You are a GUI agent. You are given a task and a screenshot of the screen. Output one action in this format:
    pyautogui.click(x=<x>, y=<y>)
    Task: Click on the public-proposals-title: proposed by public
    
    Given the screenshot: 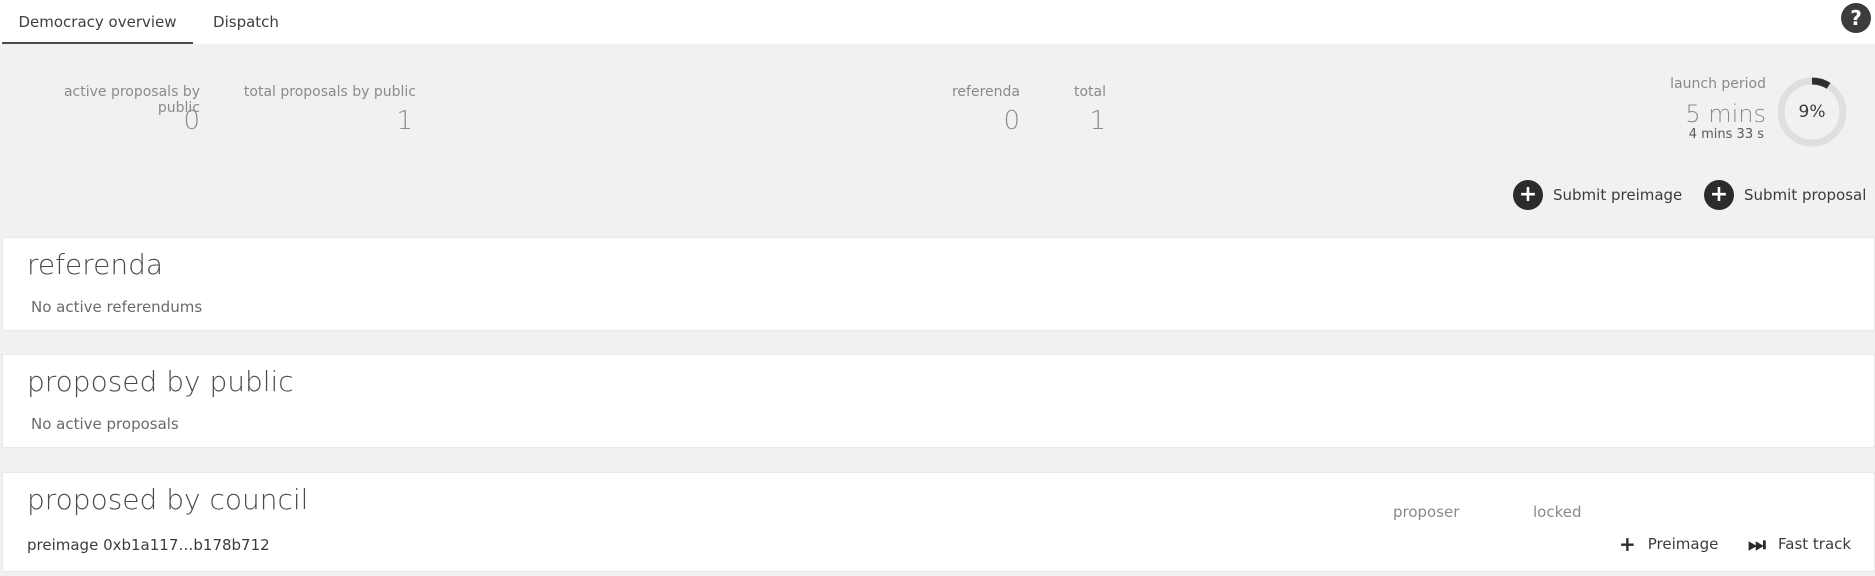 What is the action you would take?
    pyautogui.click(x=160, y=381)
    